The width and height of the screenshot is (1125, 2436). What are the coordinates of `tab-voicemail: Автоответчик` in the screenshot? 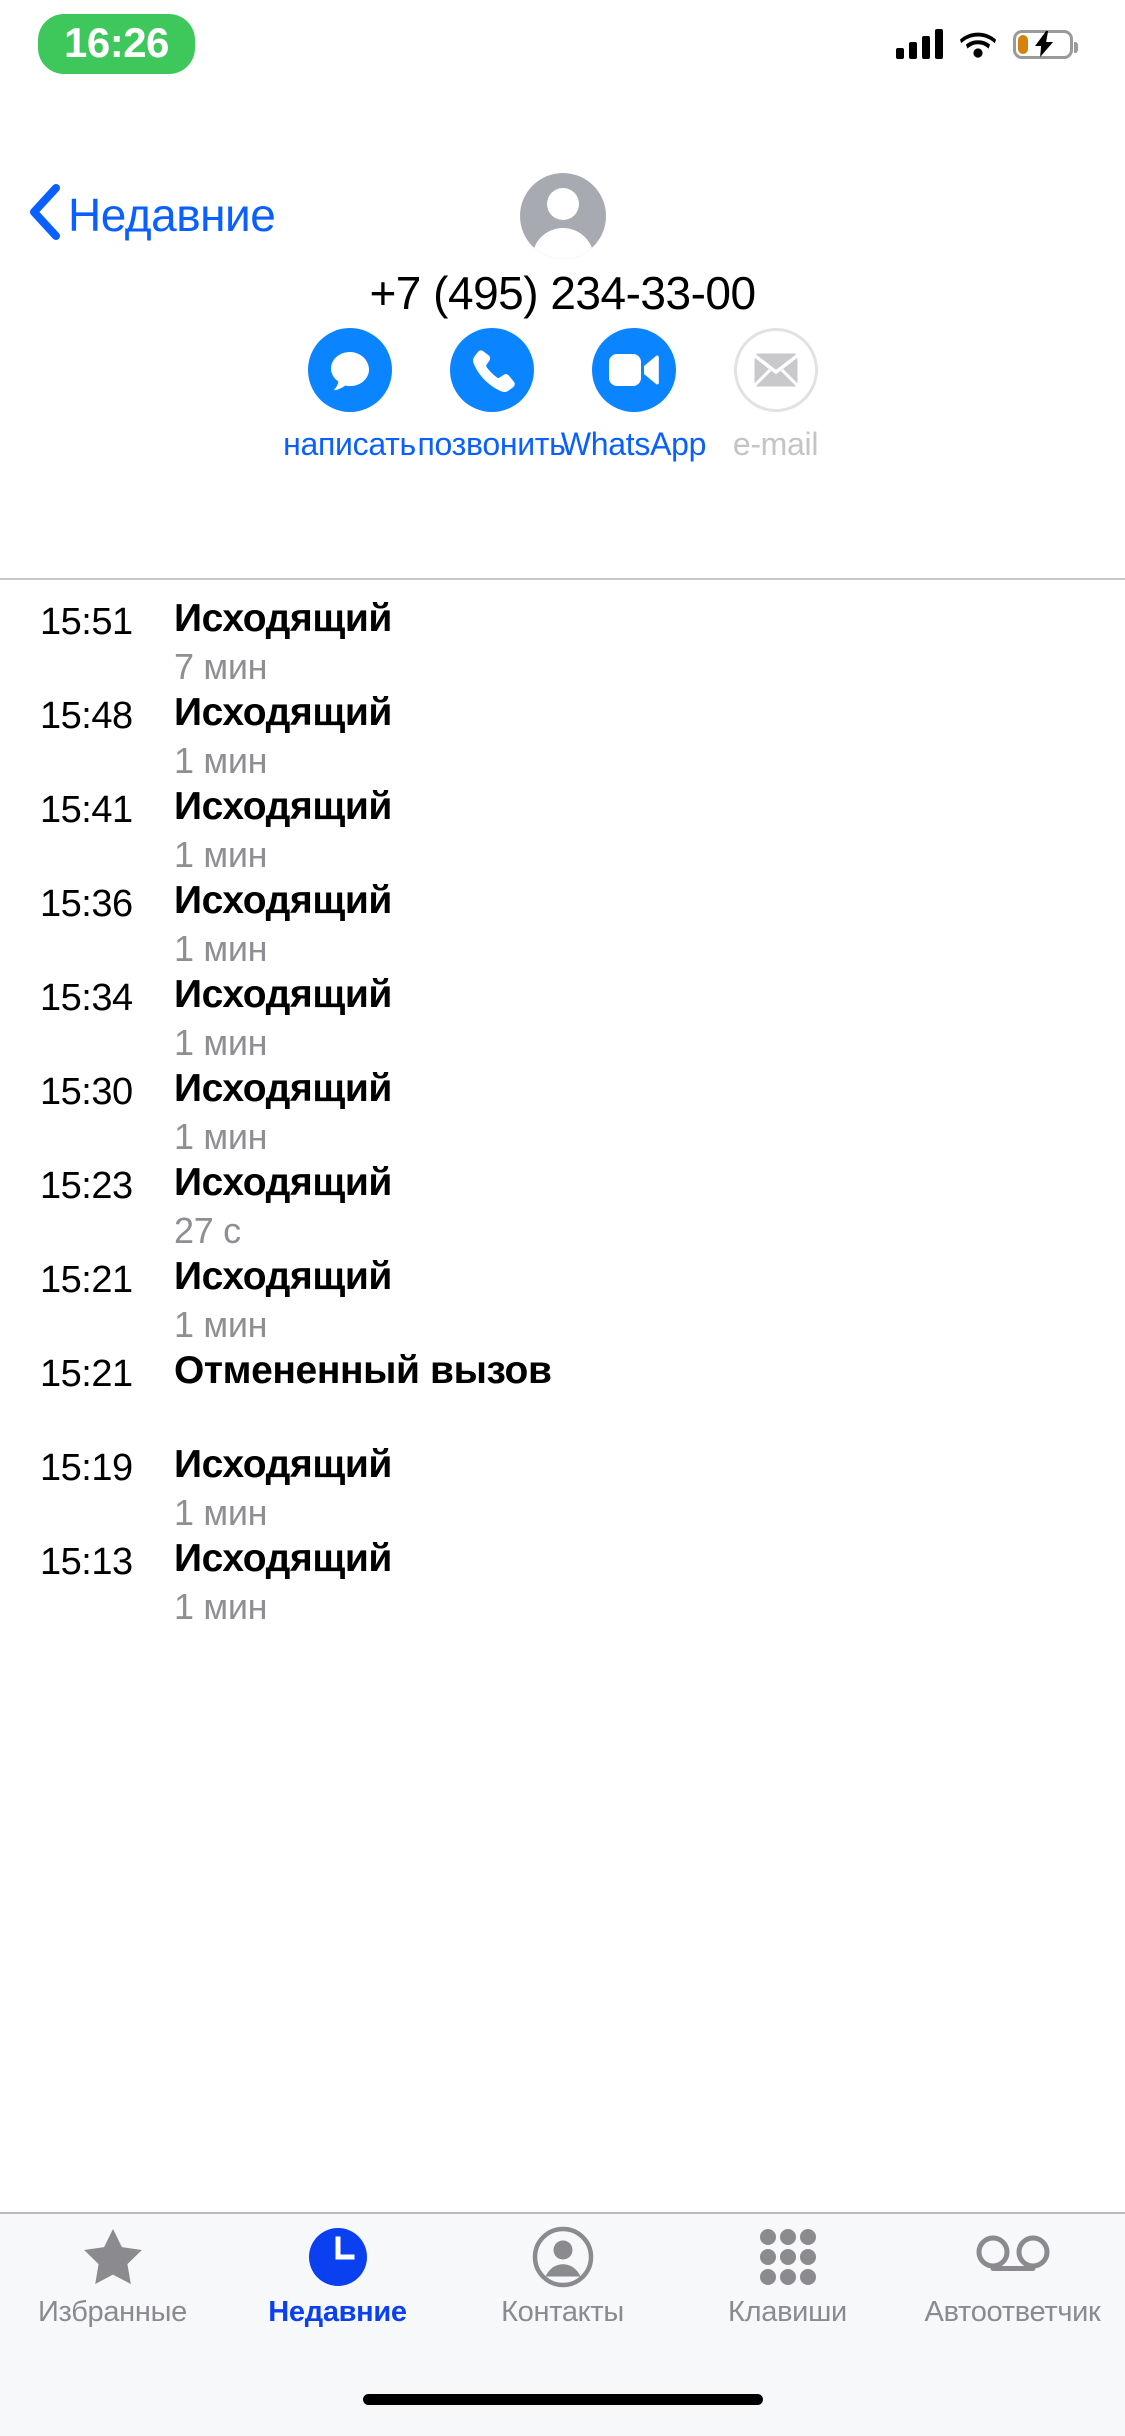 It's located at (1012, 2277).